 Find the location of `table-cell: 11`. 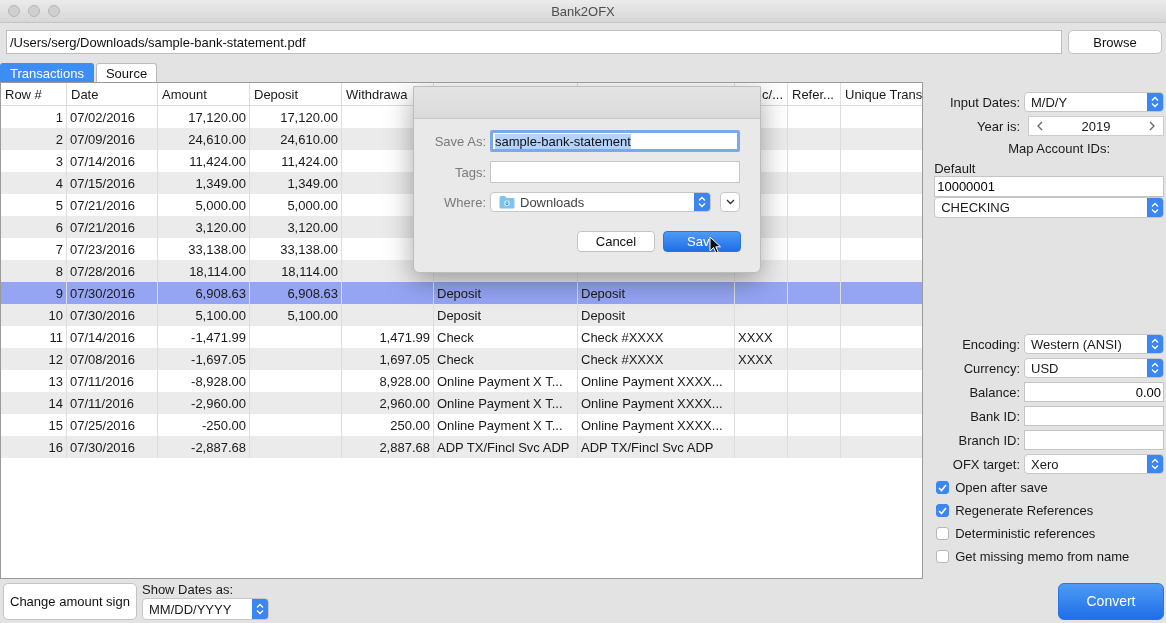

table-cell: 11 is located at coordinates (56, 337).